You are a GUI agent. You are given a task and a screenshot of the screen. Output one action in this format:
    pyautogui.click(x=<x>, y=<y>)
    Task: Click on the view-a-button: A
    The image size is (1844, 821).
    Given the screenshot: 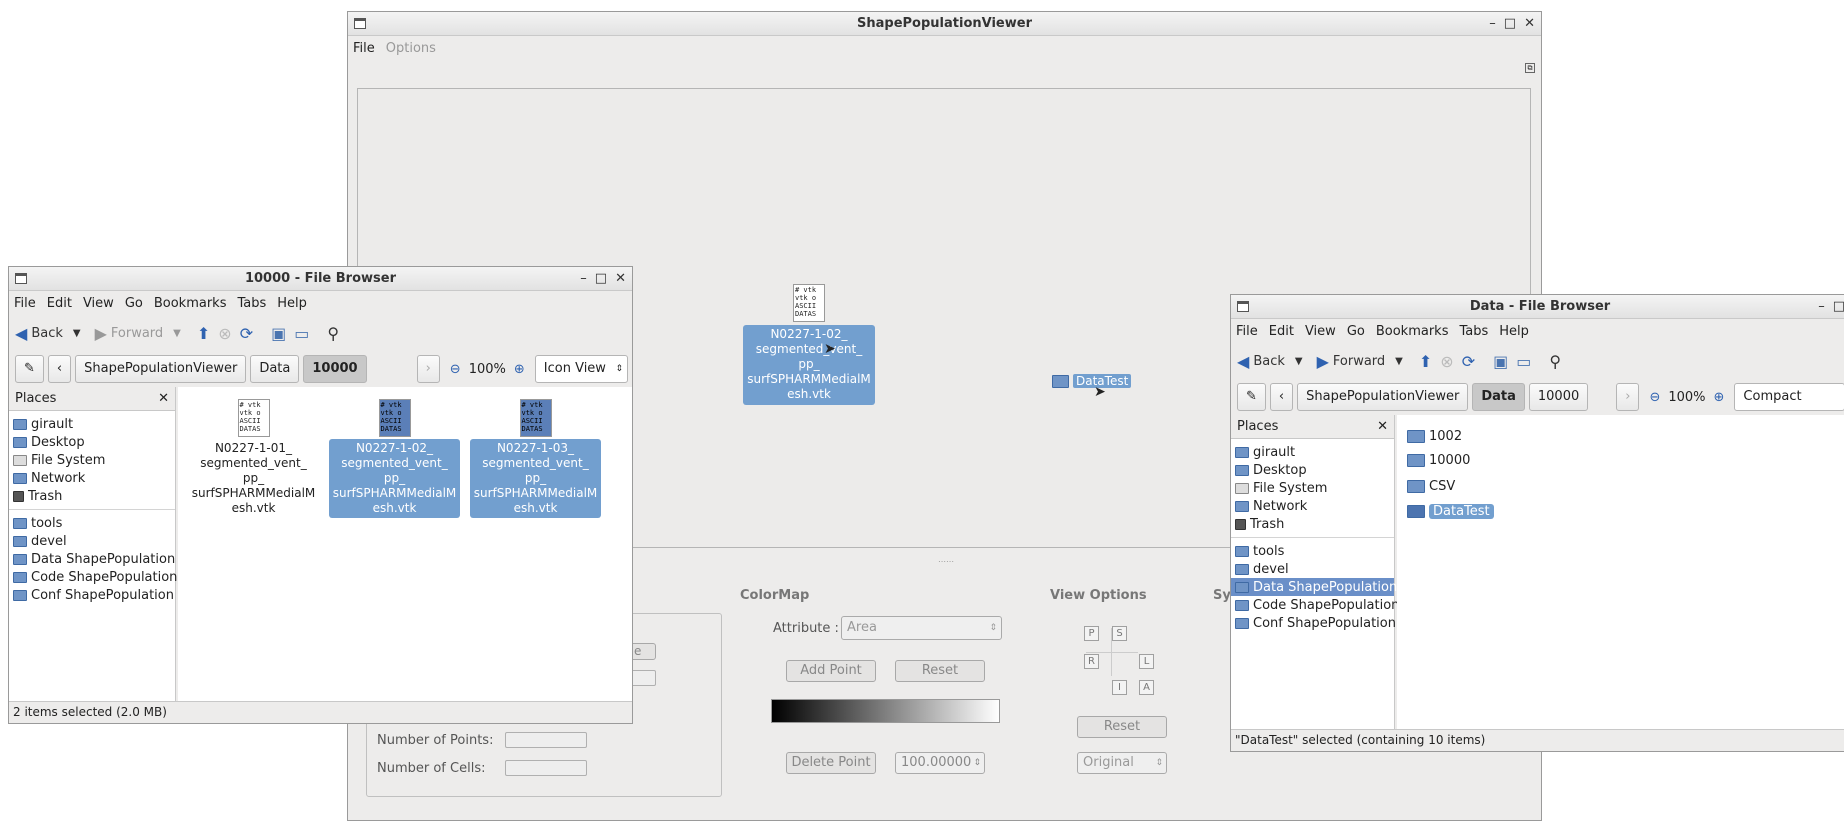 What is the action you would take?
    pyautogui.click(x=1146, y=687)
    